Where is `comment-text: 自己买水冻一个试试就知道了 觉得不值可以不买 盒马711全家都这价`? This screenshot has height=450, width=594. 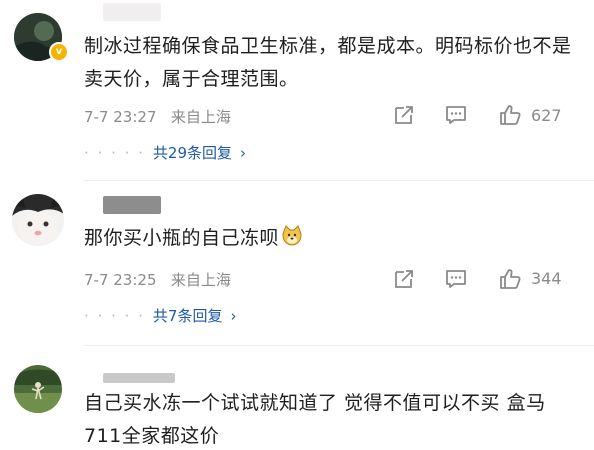
comment-text: 自己买水冻一个试试就知道了 觉得不值可以不买 盒马711全家都这价 is located at coordinates (315, 419).